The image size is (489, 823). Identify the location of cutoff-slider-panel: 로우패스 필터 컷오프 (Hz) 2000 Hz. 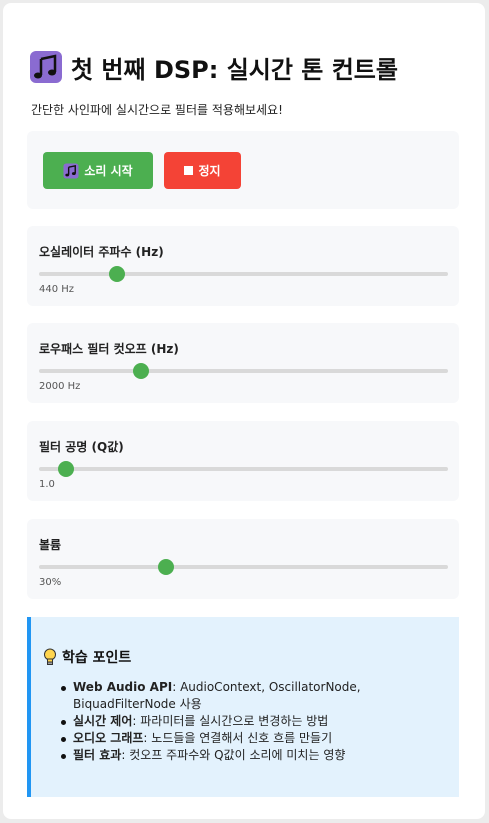
(243, 363).